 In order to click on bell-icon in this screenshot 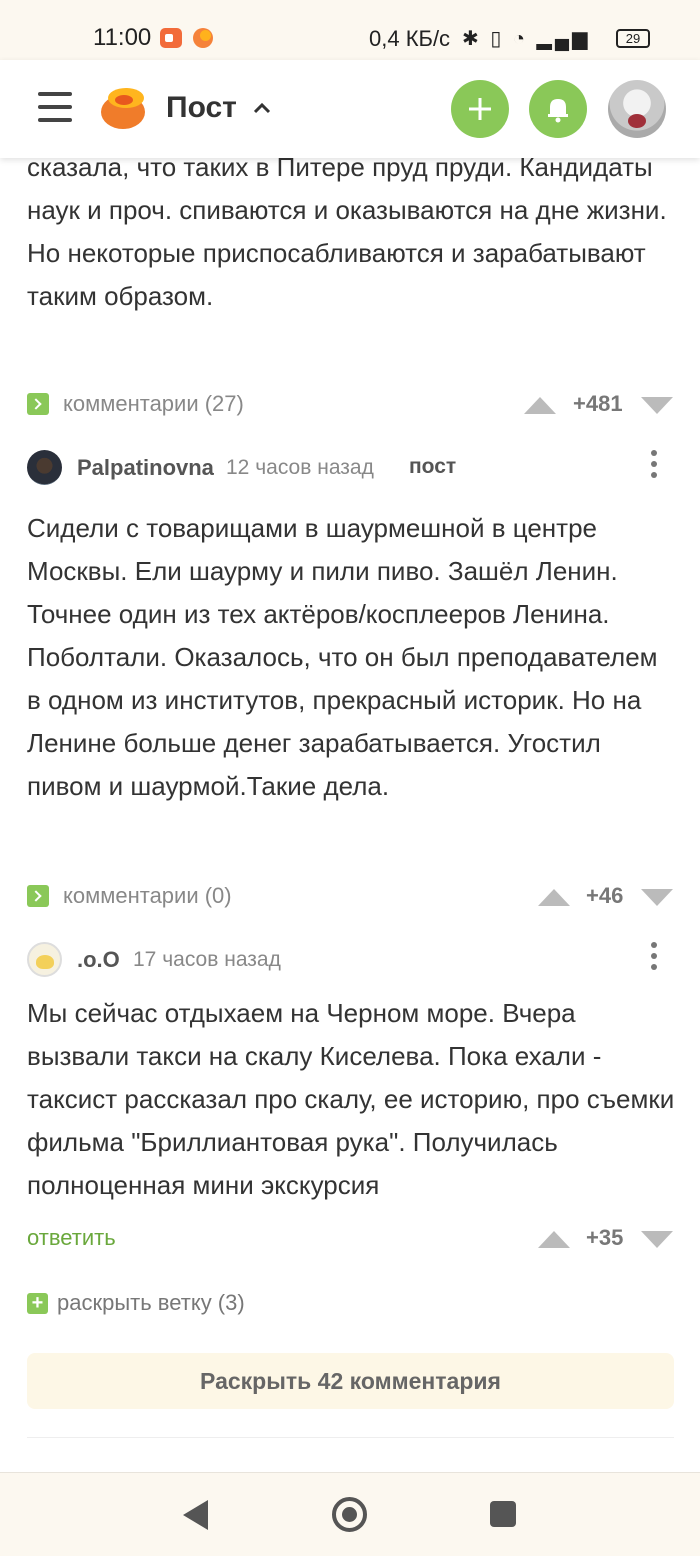, I will do `click(558, 111)`.